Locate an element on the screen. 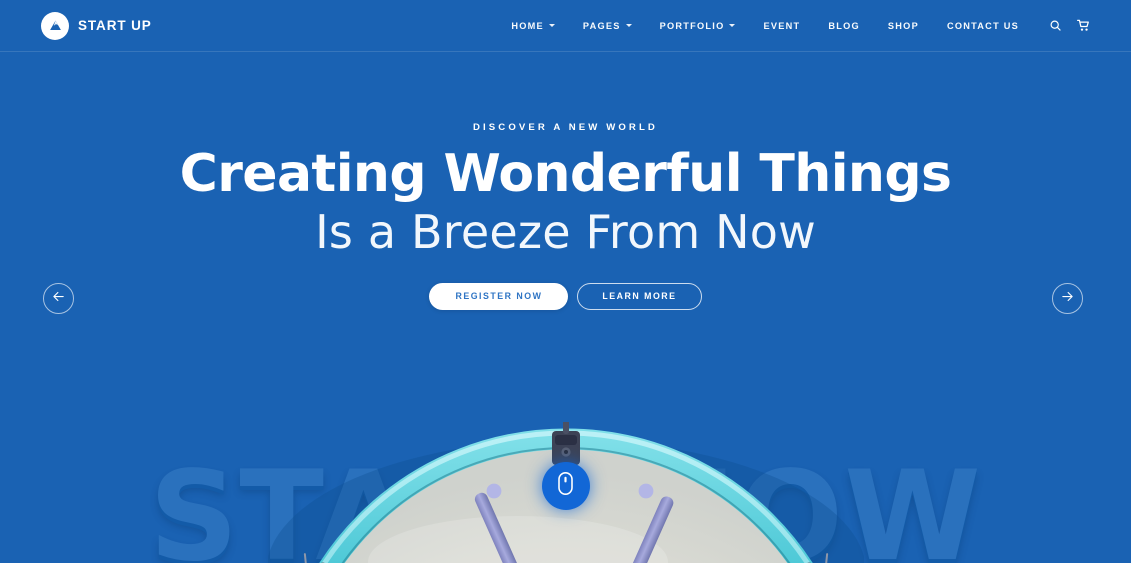  nav-item-home: HOME is located at coordinates (533, 26).